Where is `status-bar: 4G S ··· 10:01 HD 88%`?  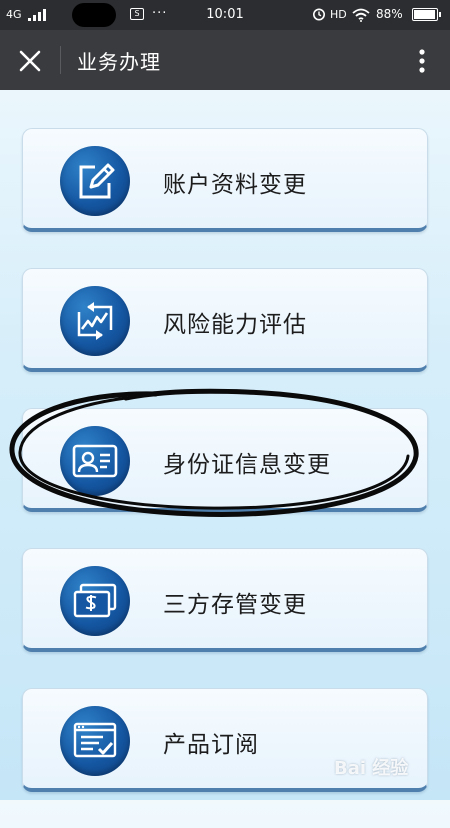 status-bar: 4G S ··· 10:01 HD 88% is located at coordinates (225, 15).